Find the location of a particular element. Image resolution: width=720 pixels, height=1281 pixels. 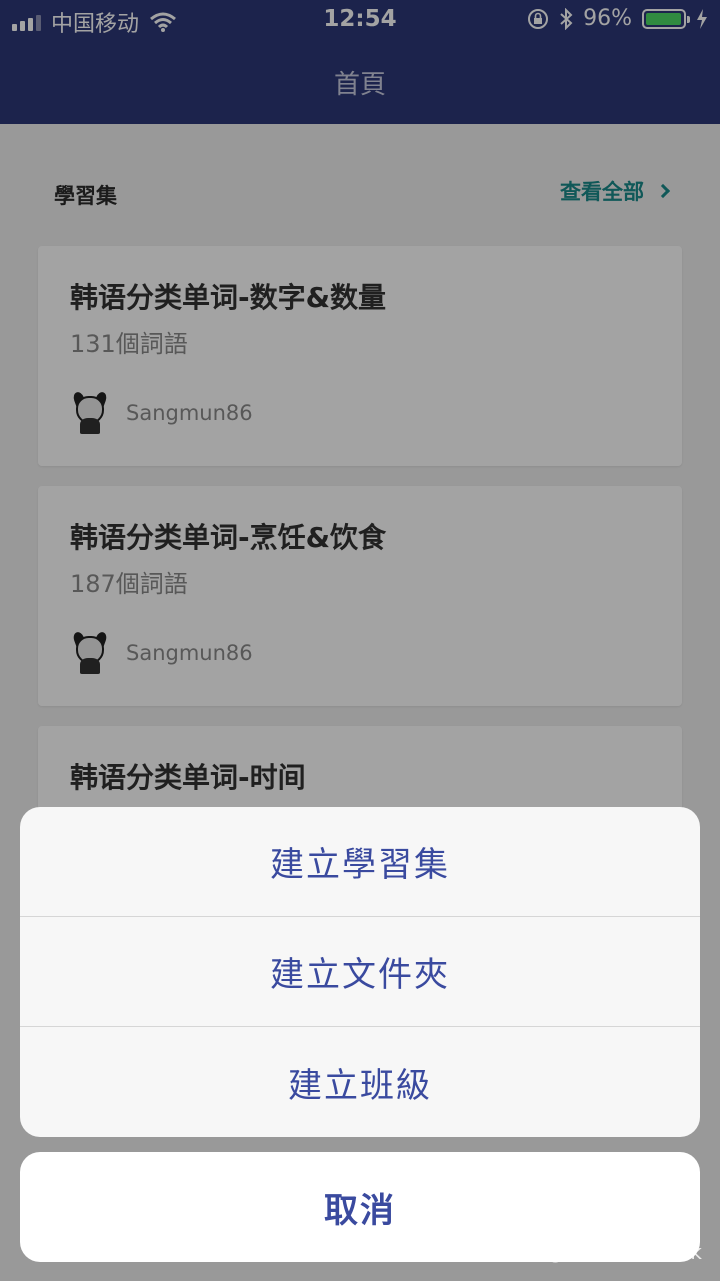

create-folder-button: 建立文件夾 is located at coordinates (360, 972).